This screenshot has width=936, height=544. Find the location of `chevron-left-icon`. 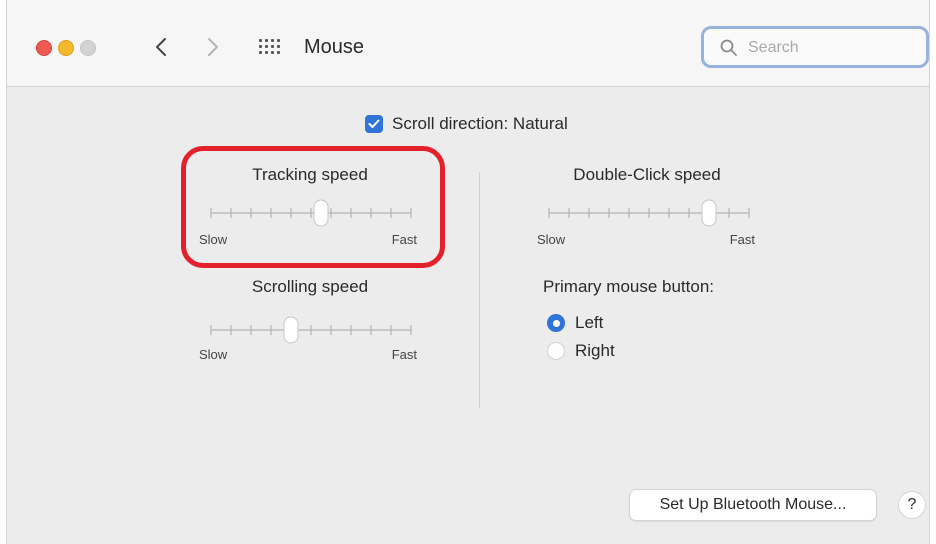

chevron-left-icon is located at coordinates (161, 47).